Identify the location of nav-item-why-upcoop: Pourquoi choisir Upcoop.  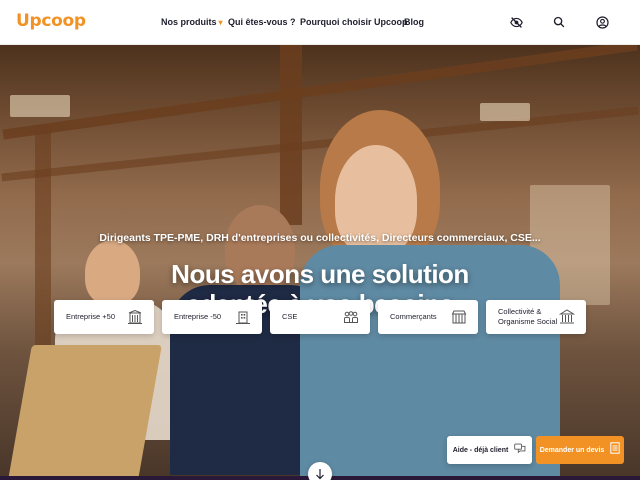
(354, 22).